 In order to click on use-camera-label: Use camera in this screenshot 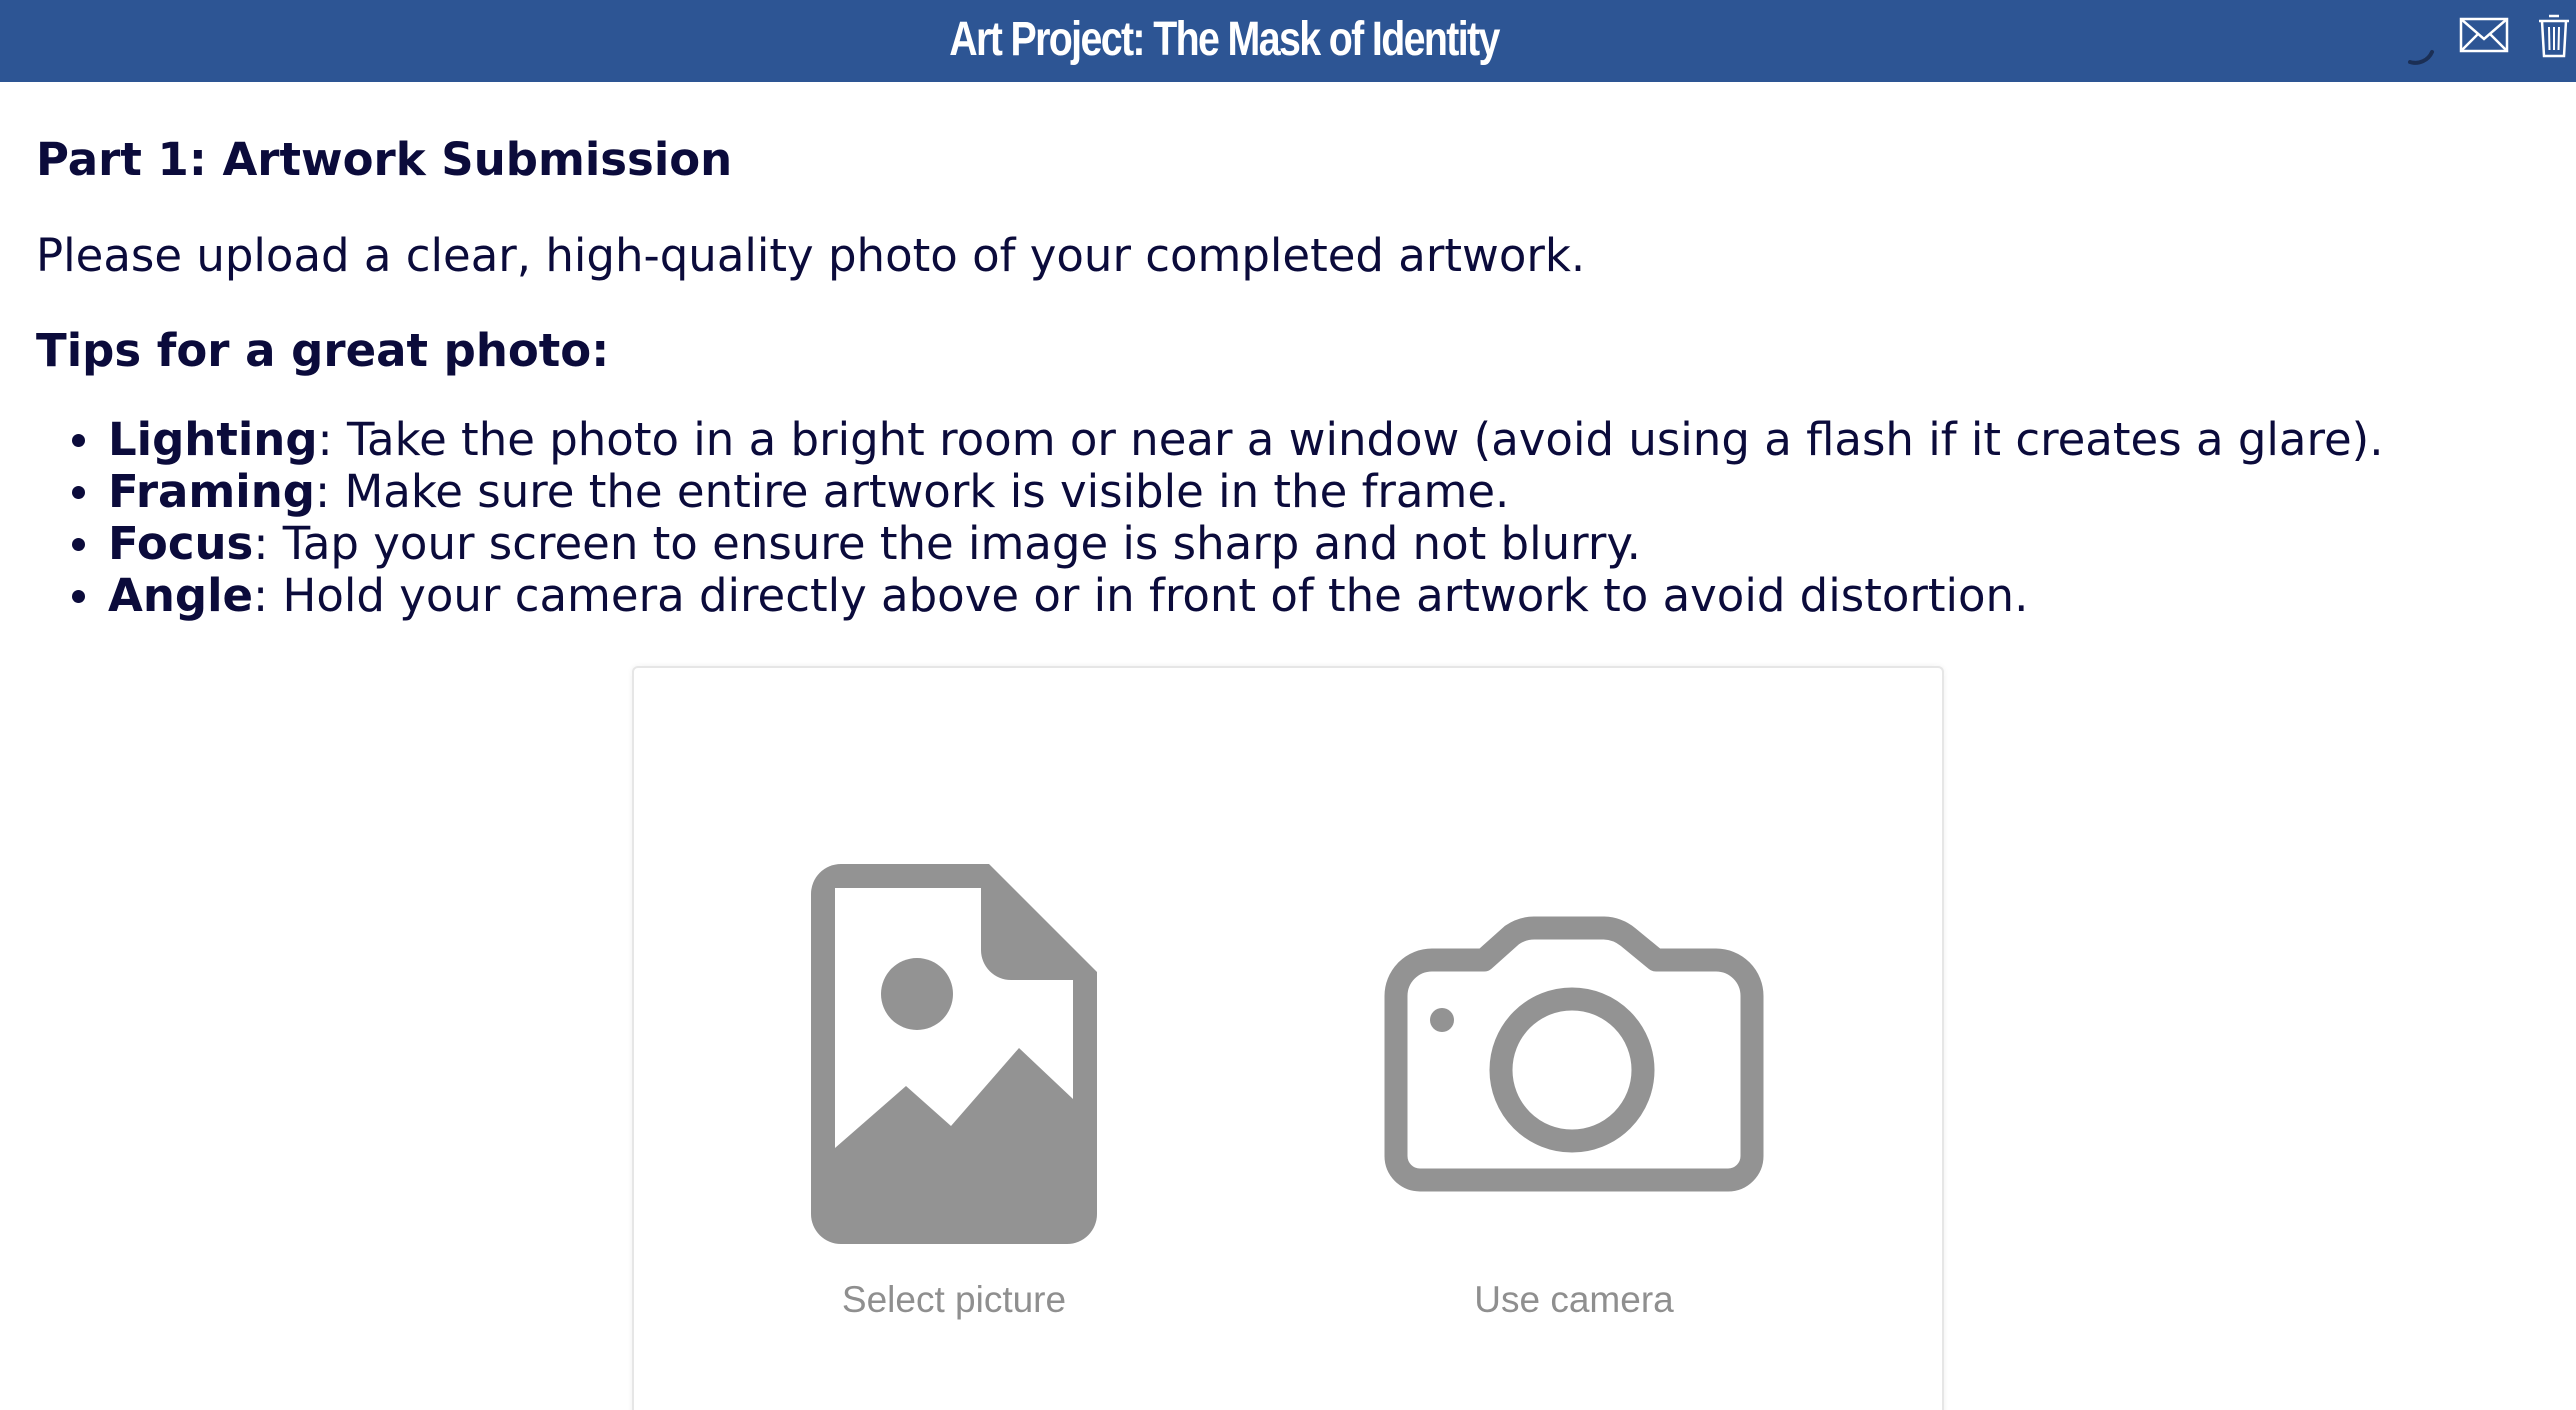, I will do `click(1574, 1299)`.